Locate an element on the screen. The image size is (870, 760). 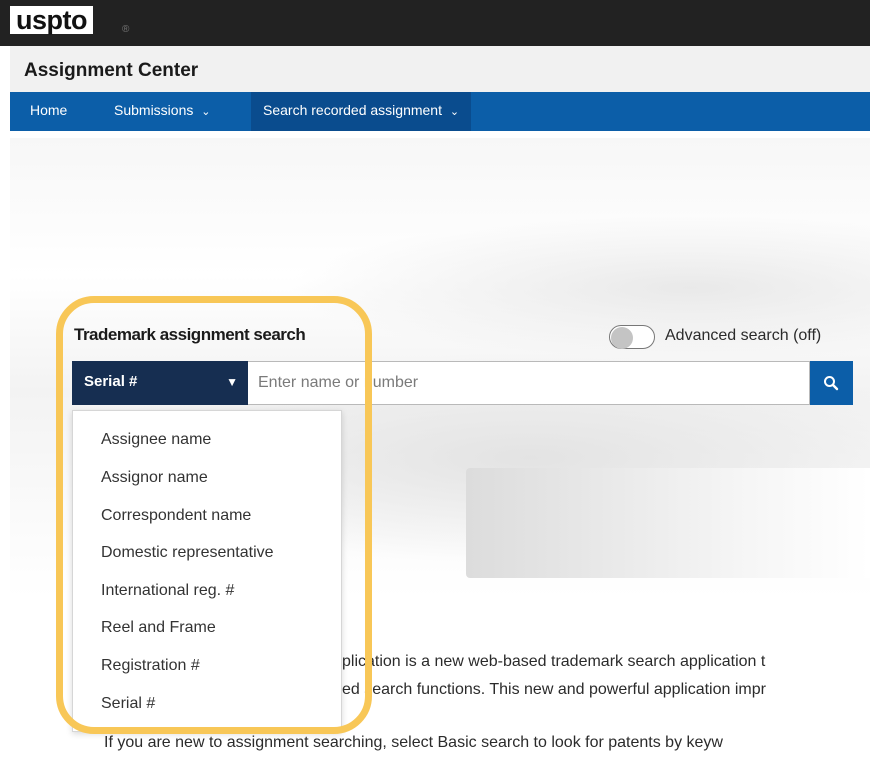
nav-search-recorded-assignment: Search recorded assignment ⌄ is located at coordinates (361, 111).